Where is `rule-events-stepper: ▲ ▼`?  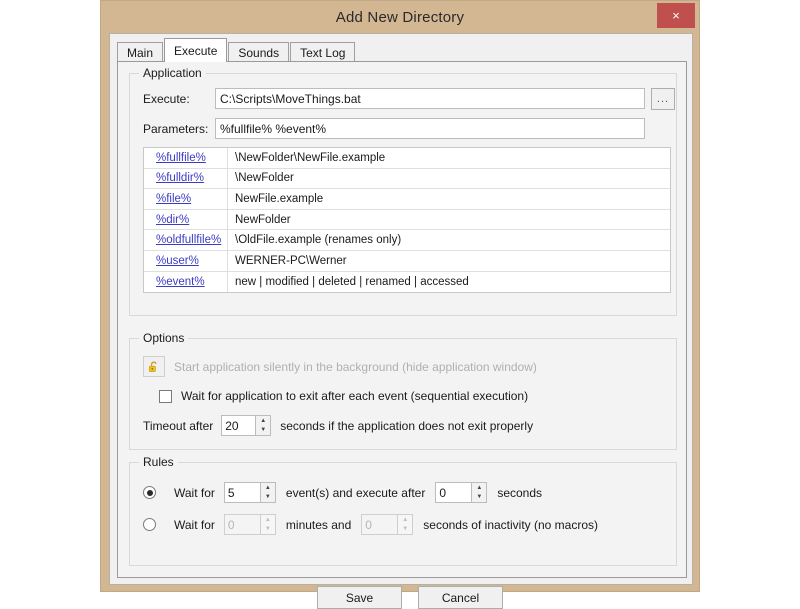
rule-events-stepper: ▲ ▼ is located at coordinates (249, 492).